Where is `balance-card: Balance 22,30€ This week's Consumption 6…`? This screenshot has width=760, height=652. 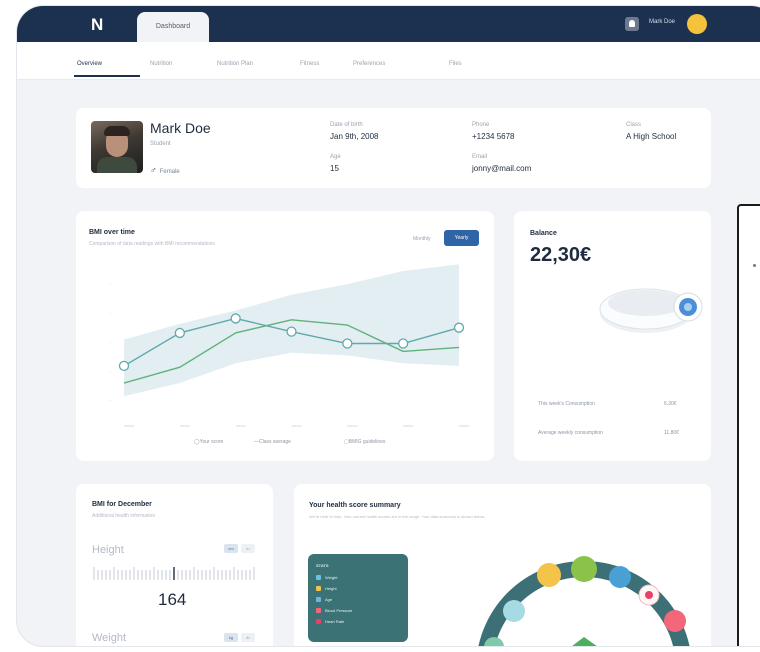 balance-card: Balance 22,30€ This week's Consumption 6… is located at coordinates (612, 336).